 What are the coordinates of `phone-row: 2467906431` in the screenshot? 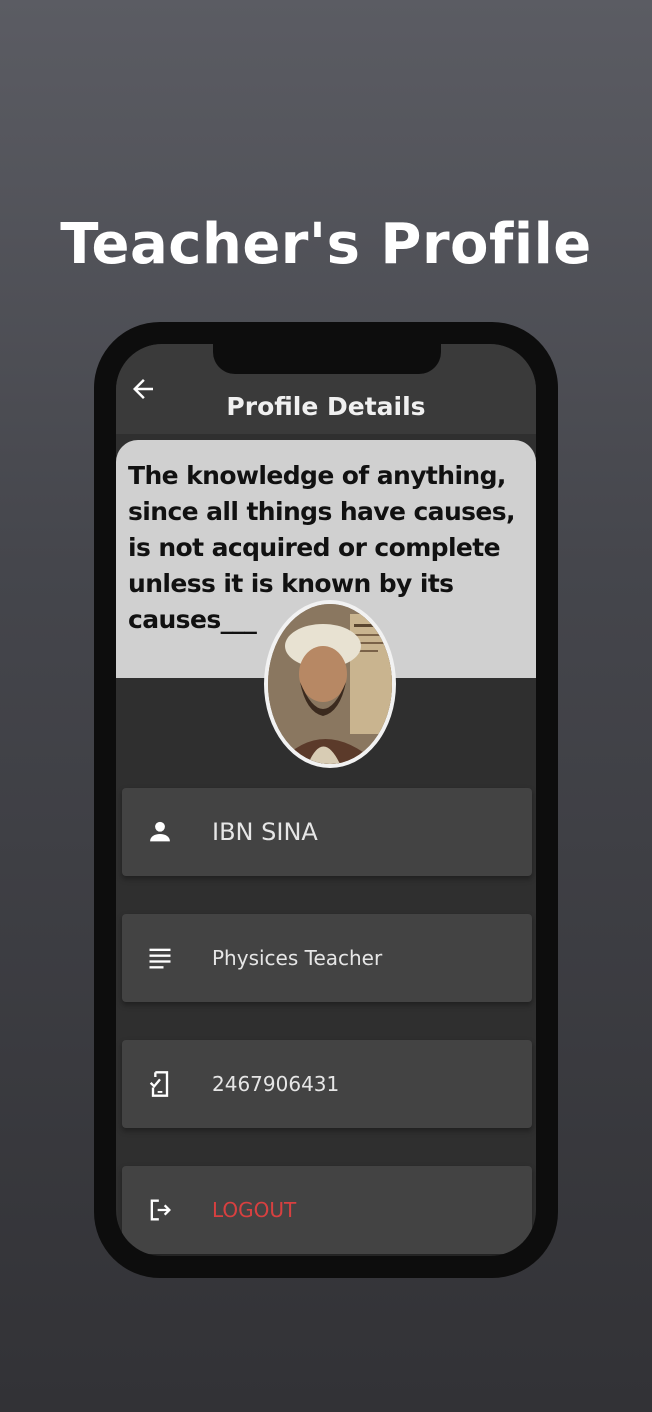 It's located at (327, 1084).